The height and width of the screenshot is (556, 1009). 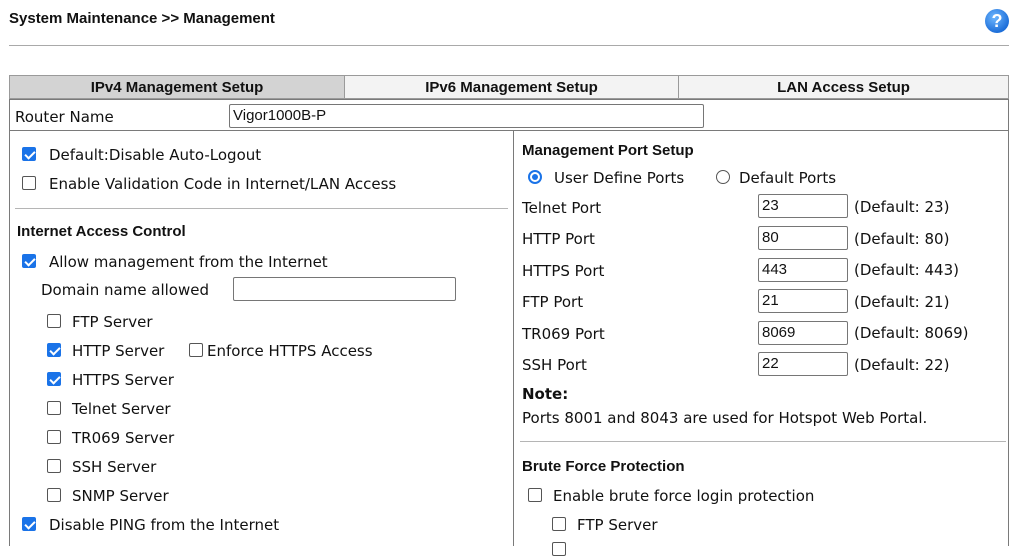 What do you see at coordinates (29, 524) in the screenshot?
I see `disable-ping-checkbox` at bounding box center [29, 524].